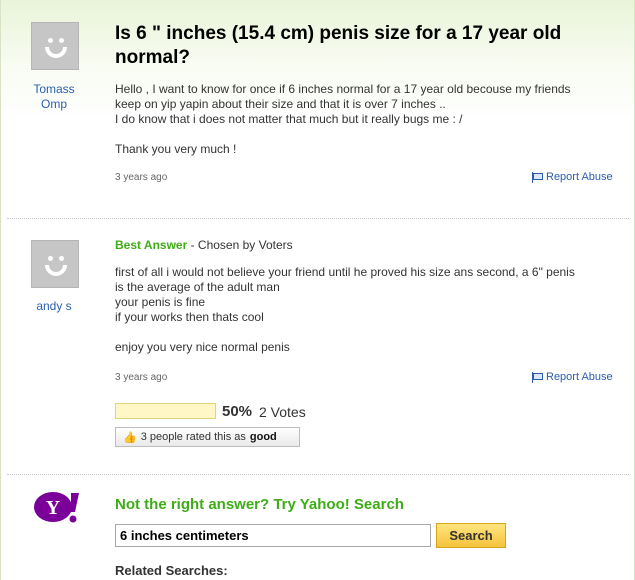 The image size is (635, 580). Describe the element at coordinates (202, 347) in the screenshot. I see `answer-line: enjoy you very nice normal penis` at that location.